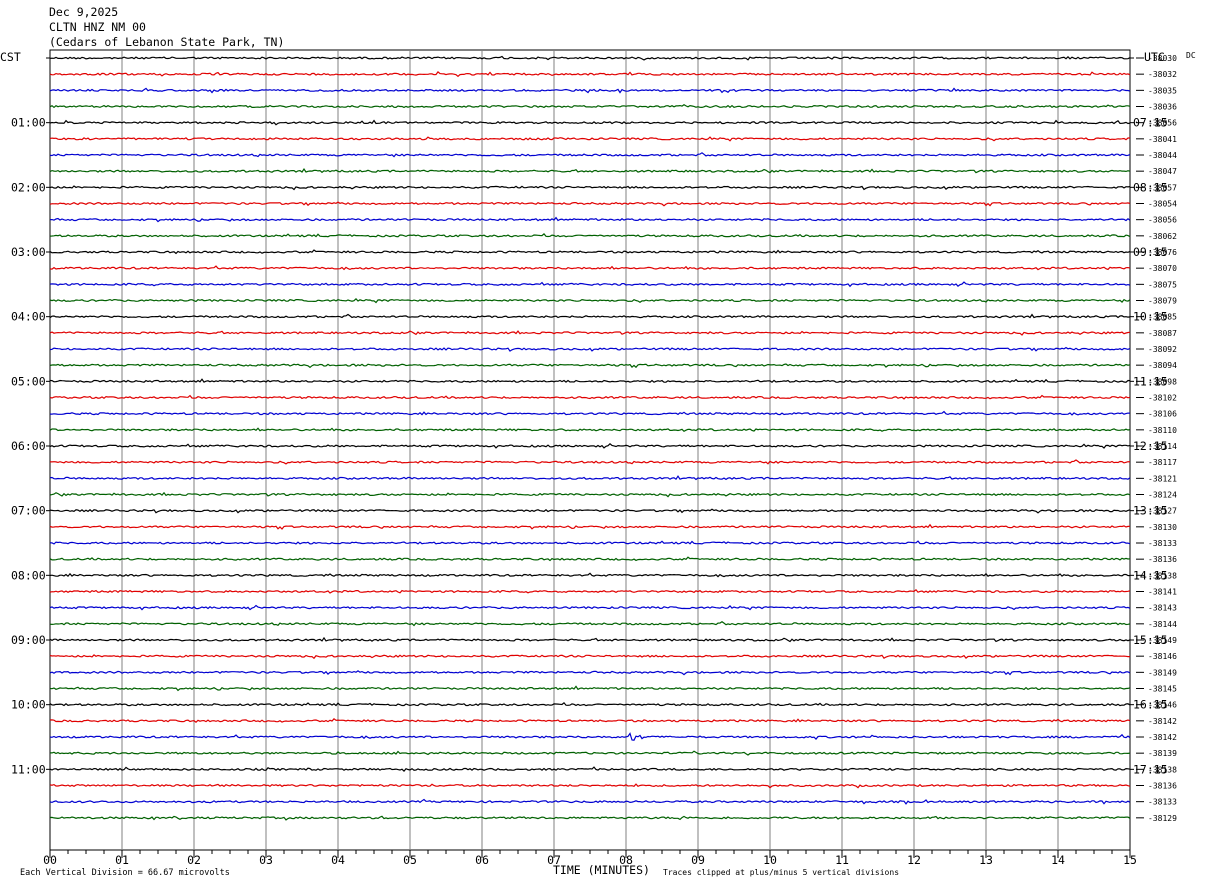 The width and height of the screenshot is (1210, 886). What do you see at coordinates (1162, 139) in the screenshot?
I see `dc-offset-label: -38041` at bounding box center [1162, 139].